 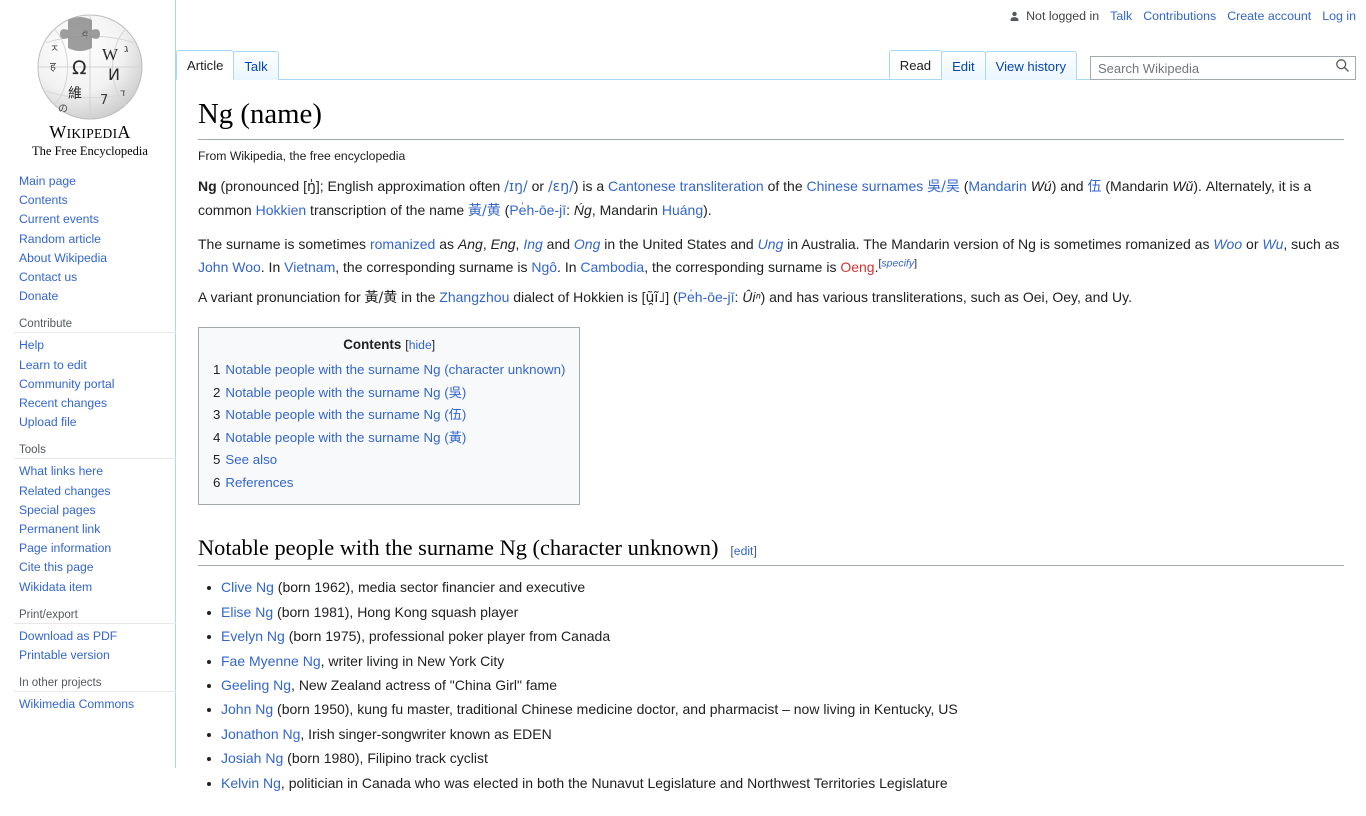 What do you see at coordinates (1342, 67) in the screenshot?
I see `search-button` at bounding box center [1342, 67].